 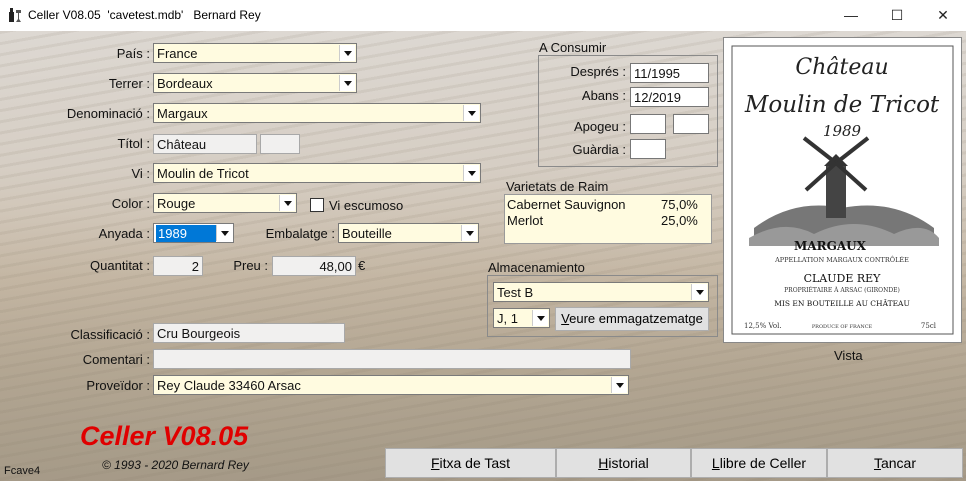 I want to click on denominacio-select: Margaux, so click(x=317, y=113).